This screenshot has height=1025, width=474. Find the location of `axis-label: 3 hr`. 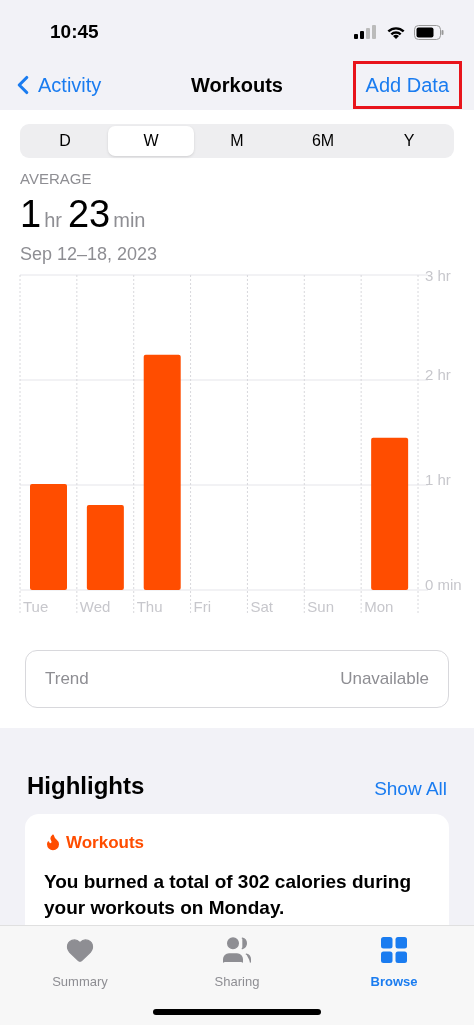

axis-label: 3 hr is located at coordinates (438, 275).